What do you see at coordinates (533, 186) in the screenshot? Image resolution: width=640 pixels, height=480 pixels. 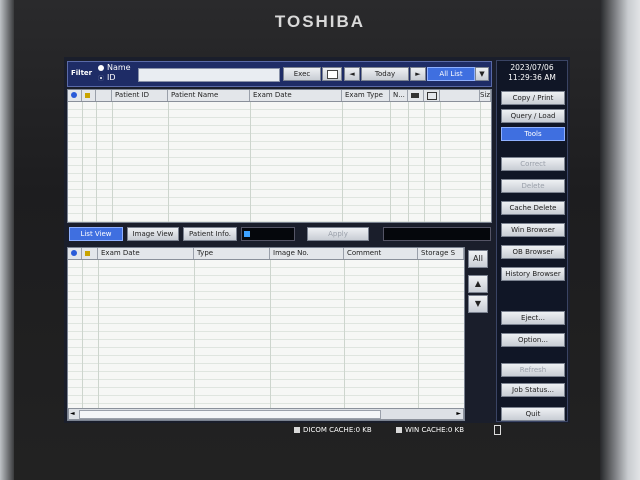 I see `delete-button: Delete` at bounding box center [533, 186].